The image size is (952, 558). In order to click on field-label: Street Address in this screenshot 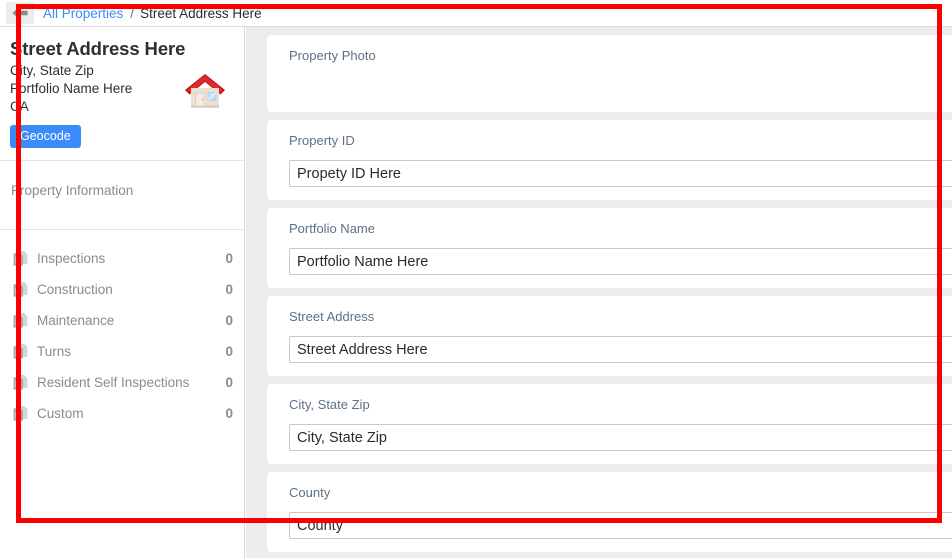, I will do `click(332, 316)`.